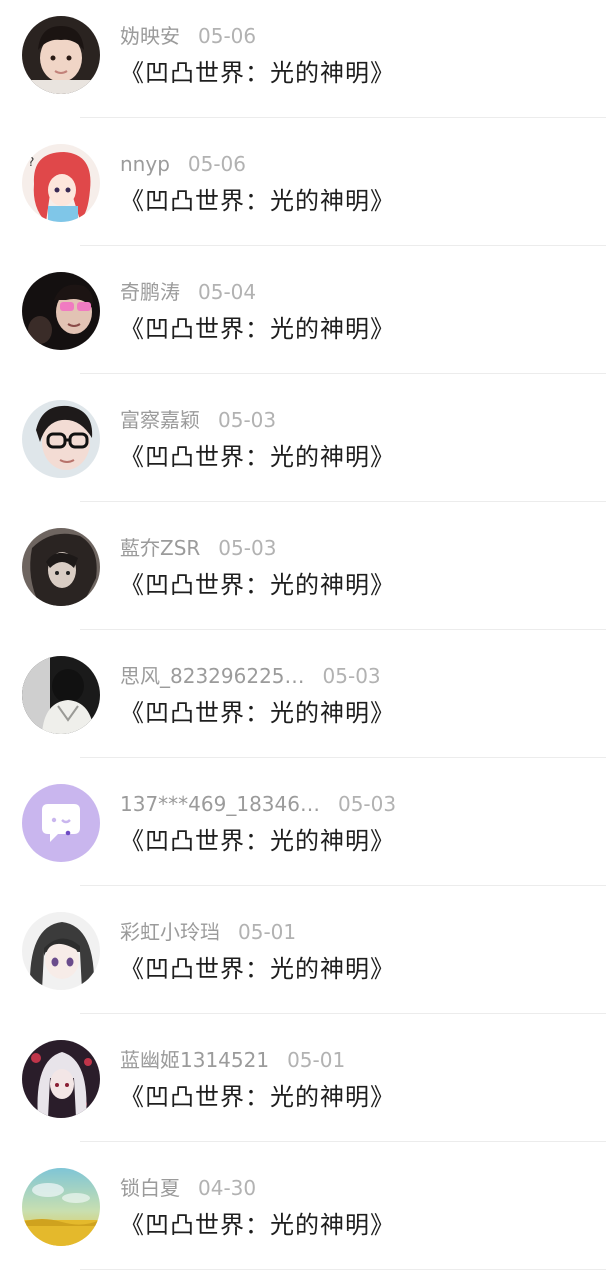 The width and height of the screenshot is (606, 1280). I want to click on message-row: 奇鹏涛 05-04 《凹凸世界：光的神明》, so click(303, 319).